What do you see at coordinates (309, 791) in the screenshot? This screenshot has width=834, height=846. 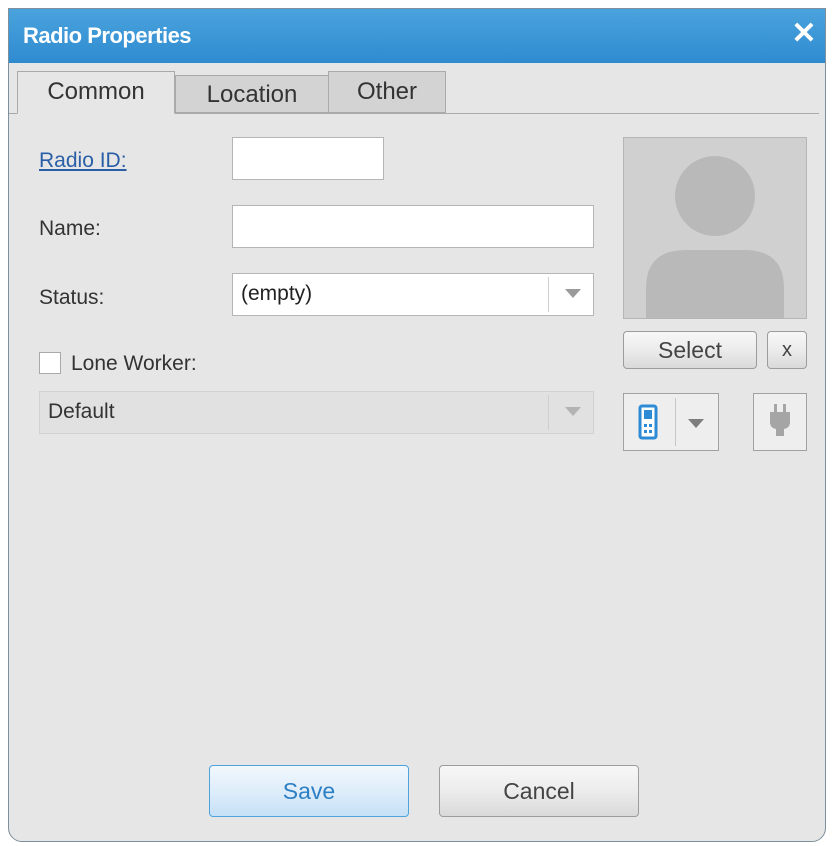 I see `save-button: Save` at bounding box center [309, 791].